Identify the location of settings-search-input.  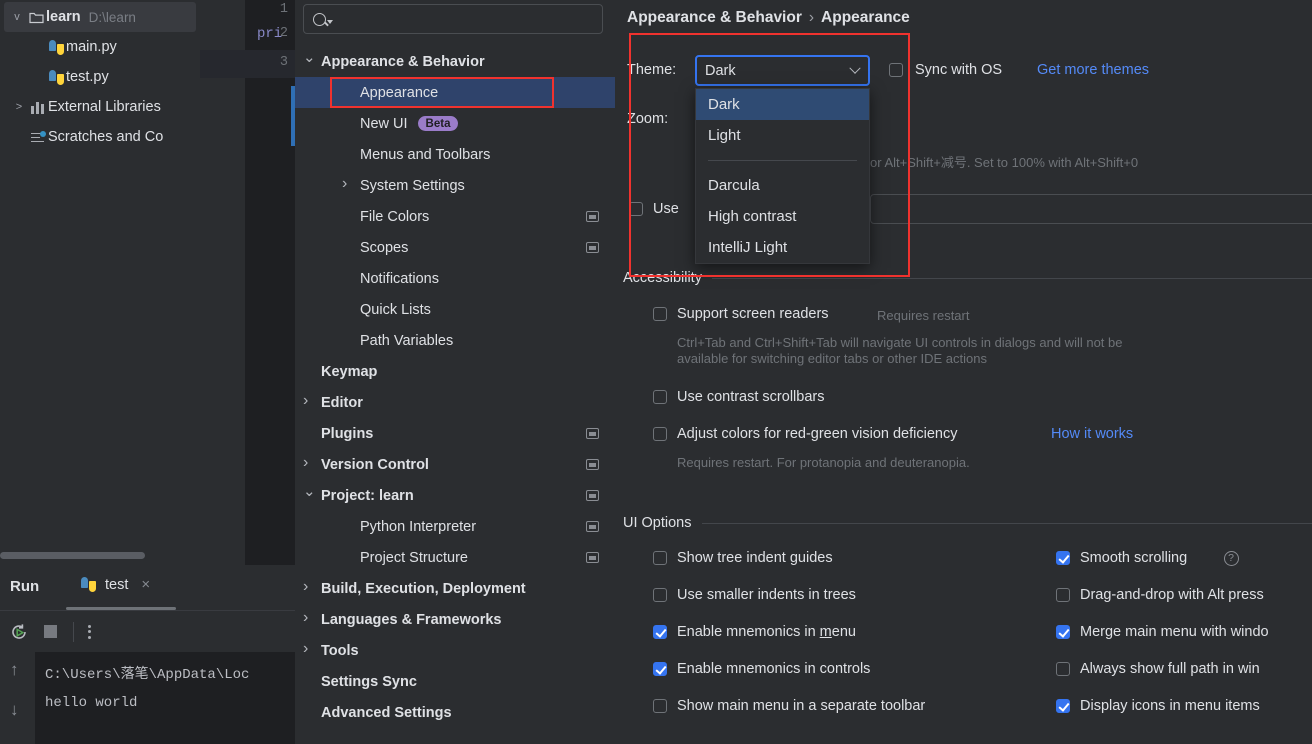
(453, 19).